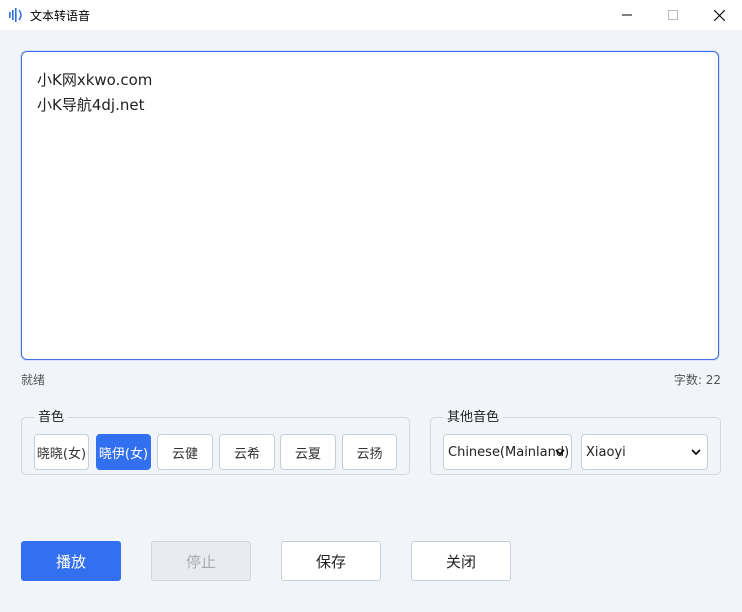  I want to click on maximize-icon, so click(673, 15).